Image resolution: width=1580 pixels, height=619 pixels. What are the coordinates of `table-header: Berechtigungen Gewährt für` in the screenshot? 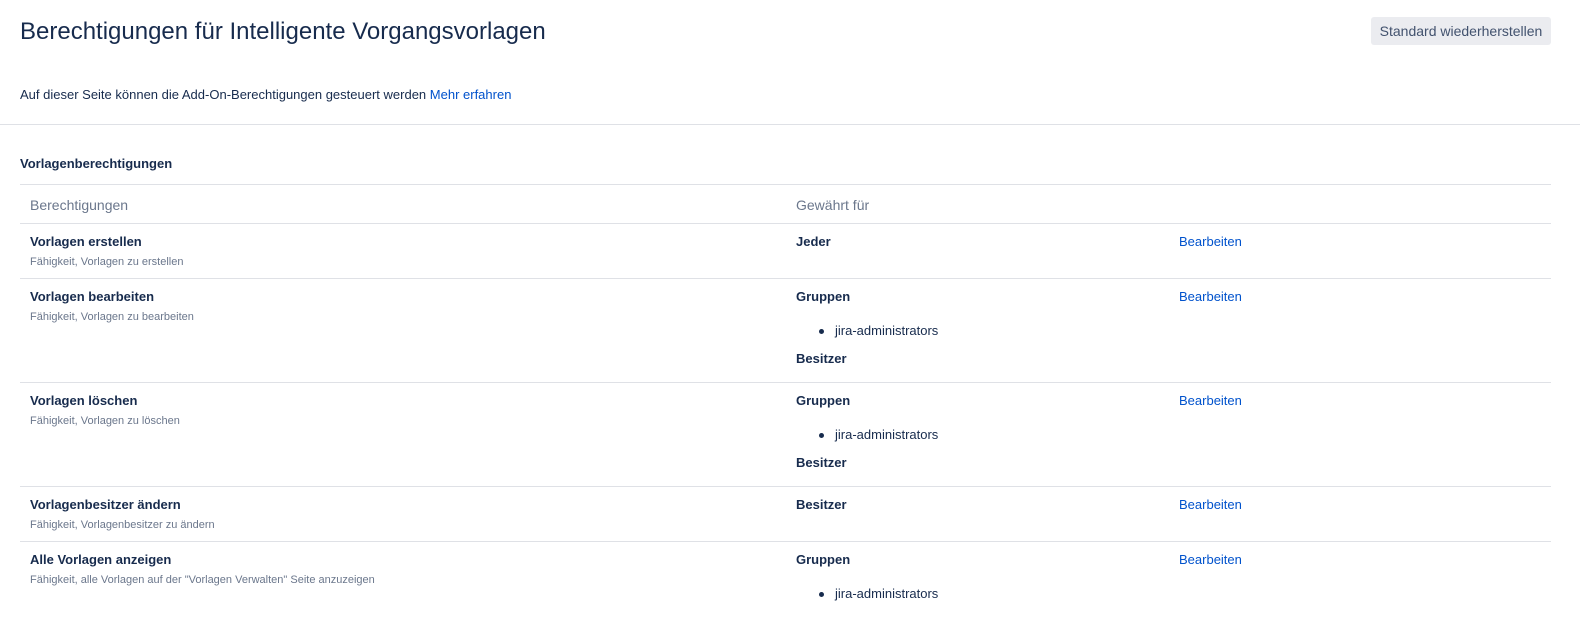 It's located at (785, 204).